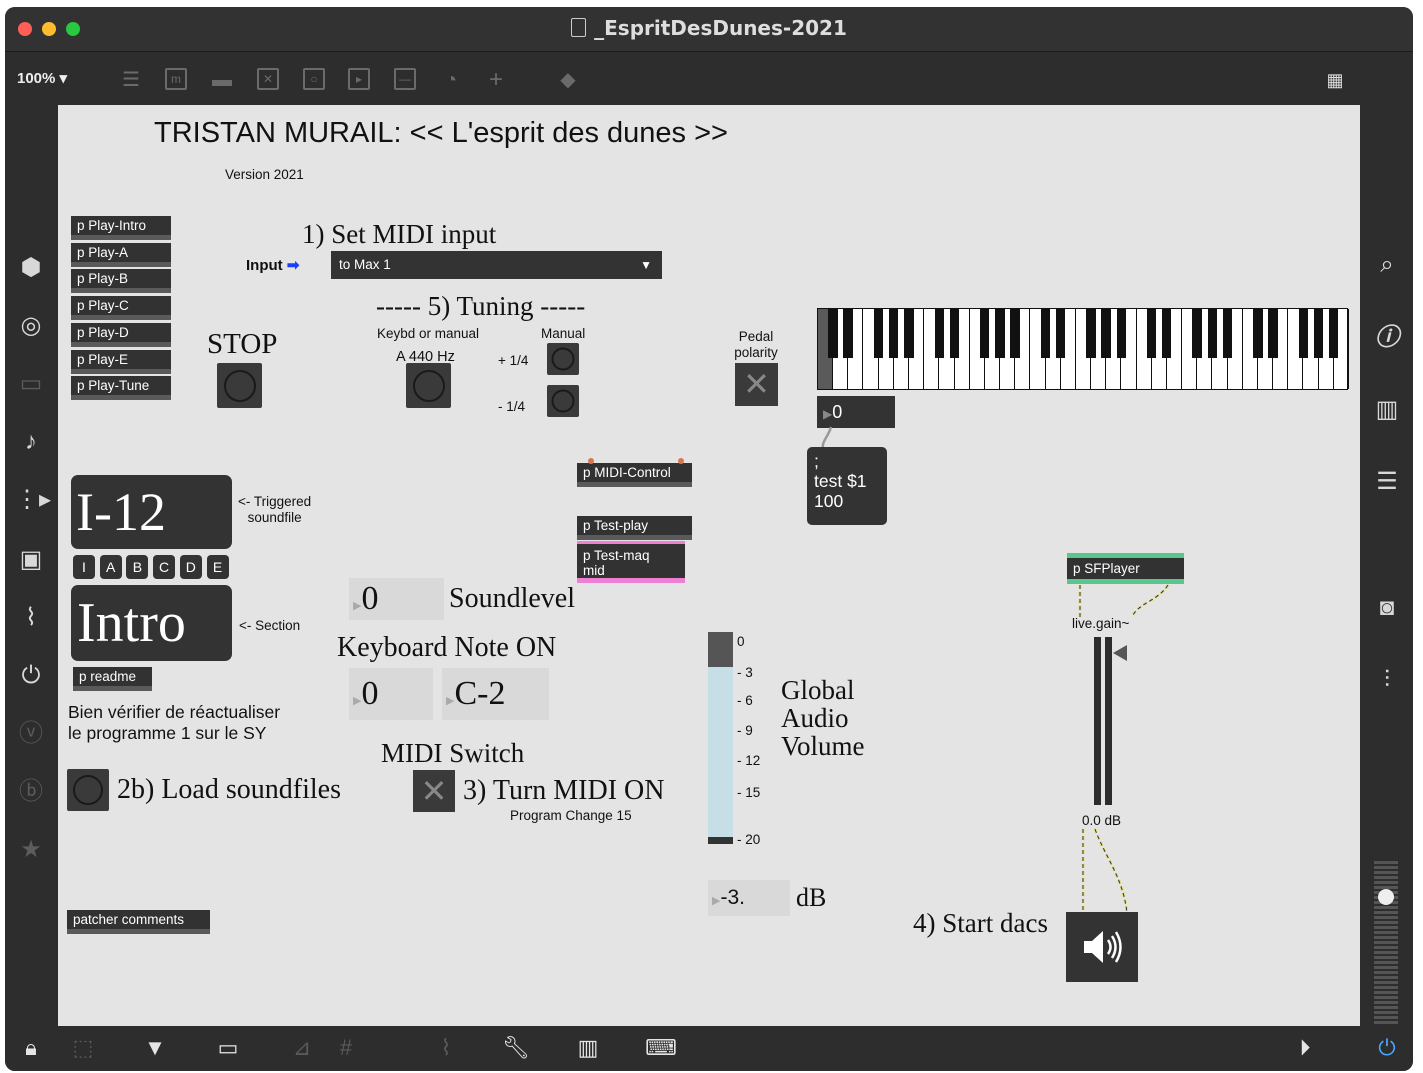 This screenshot has width=1423, height=1073. I want to click on music-note-icon: ♪, so click(31, 442).